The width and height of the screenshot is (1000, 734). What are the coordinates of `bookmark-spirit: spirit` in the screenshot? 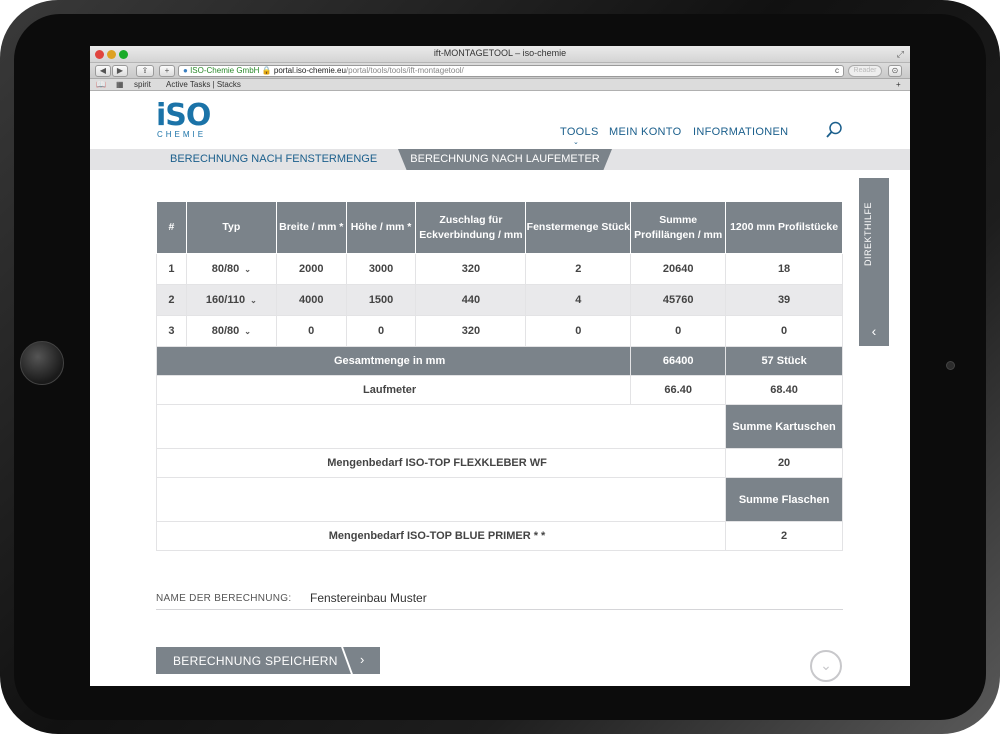 It's located at (142, 85).